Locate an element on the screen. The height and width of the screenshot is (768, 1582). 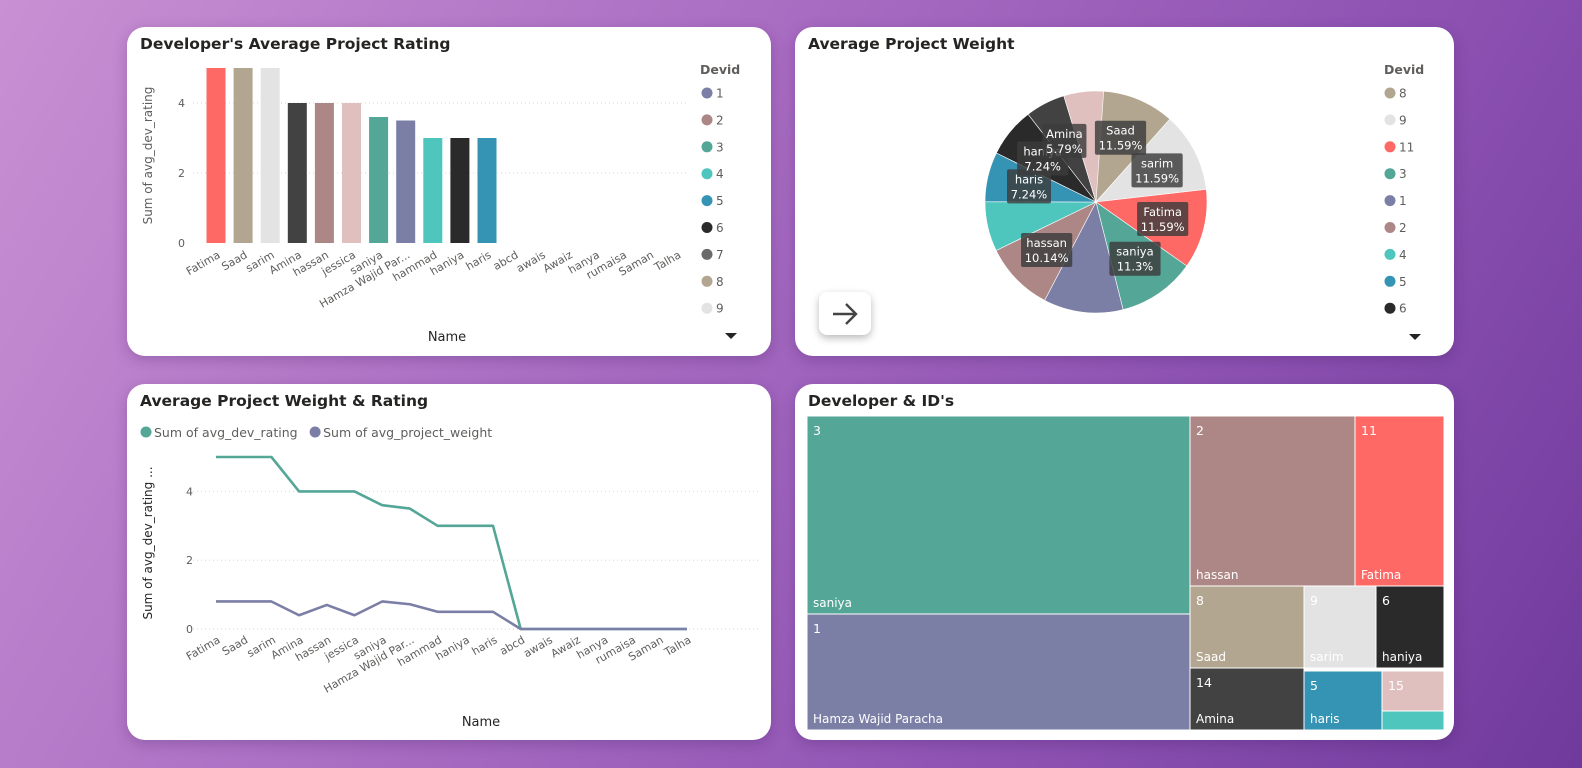
treemap-cell-id: 8 is located at coordinates (1200, 600).